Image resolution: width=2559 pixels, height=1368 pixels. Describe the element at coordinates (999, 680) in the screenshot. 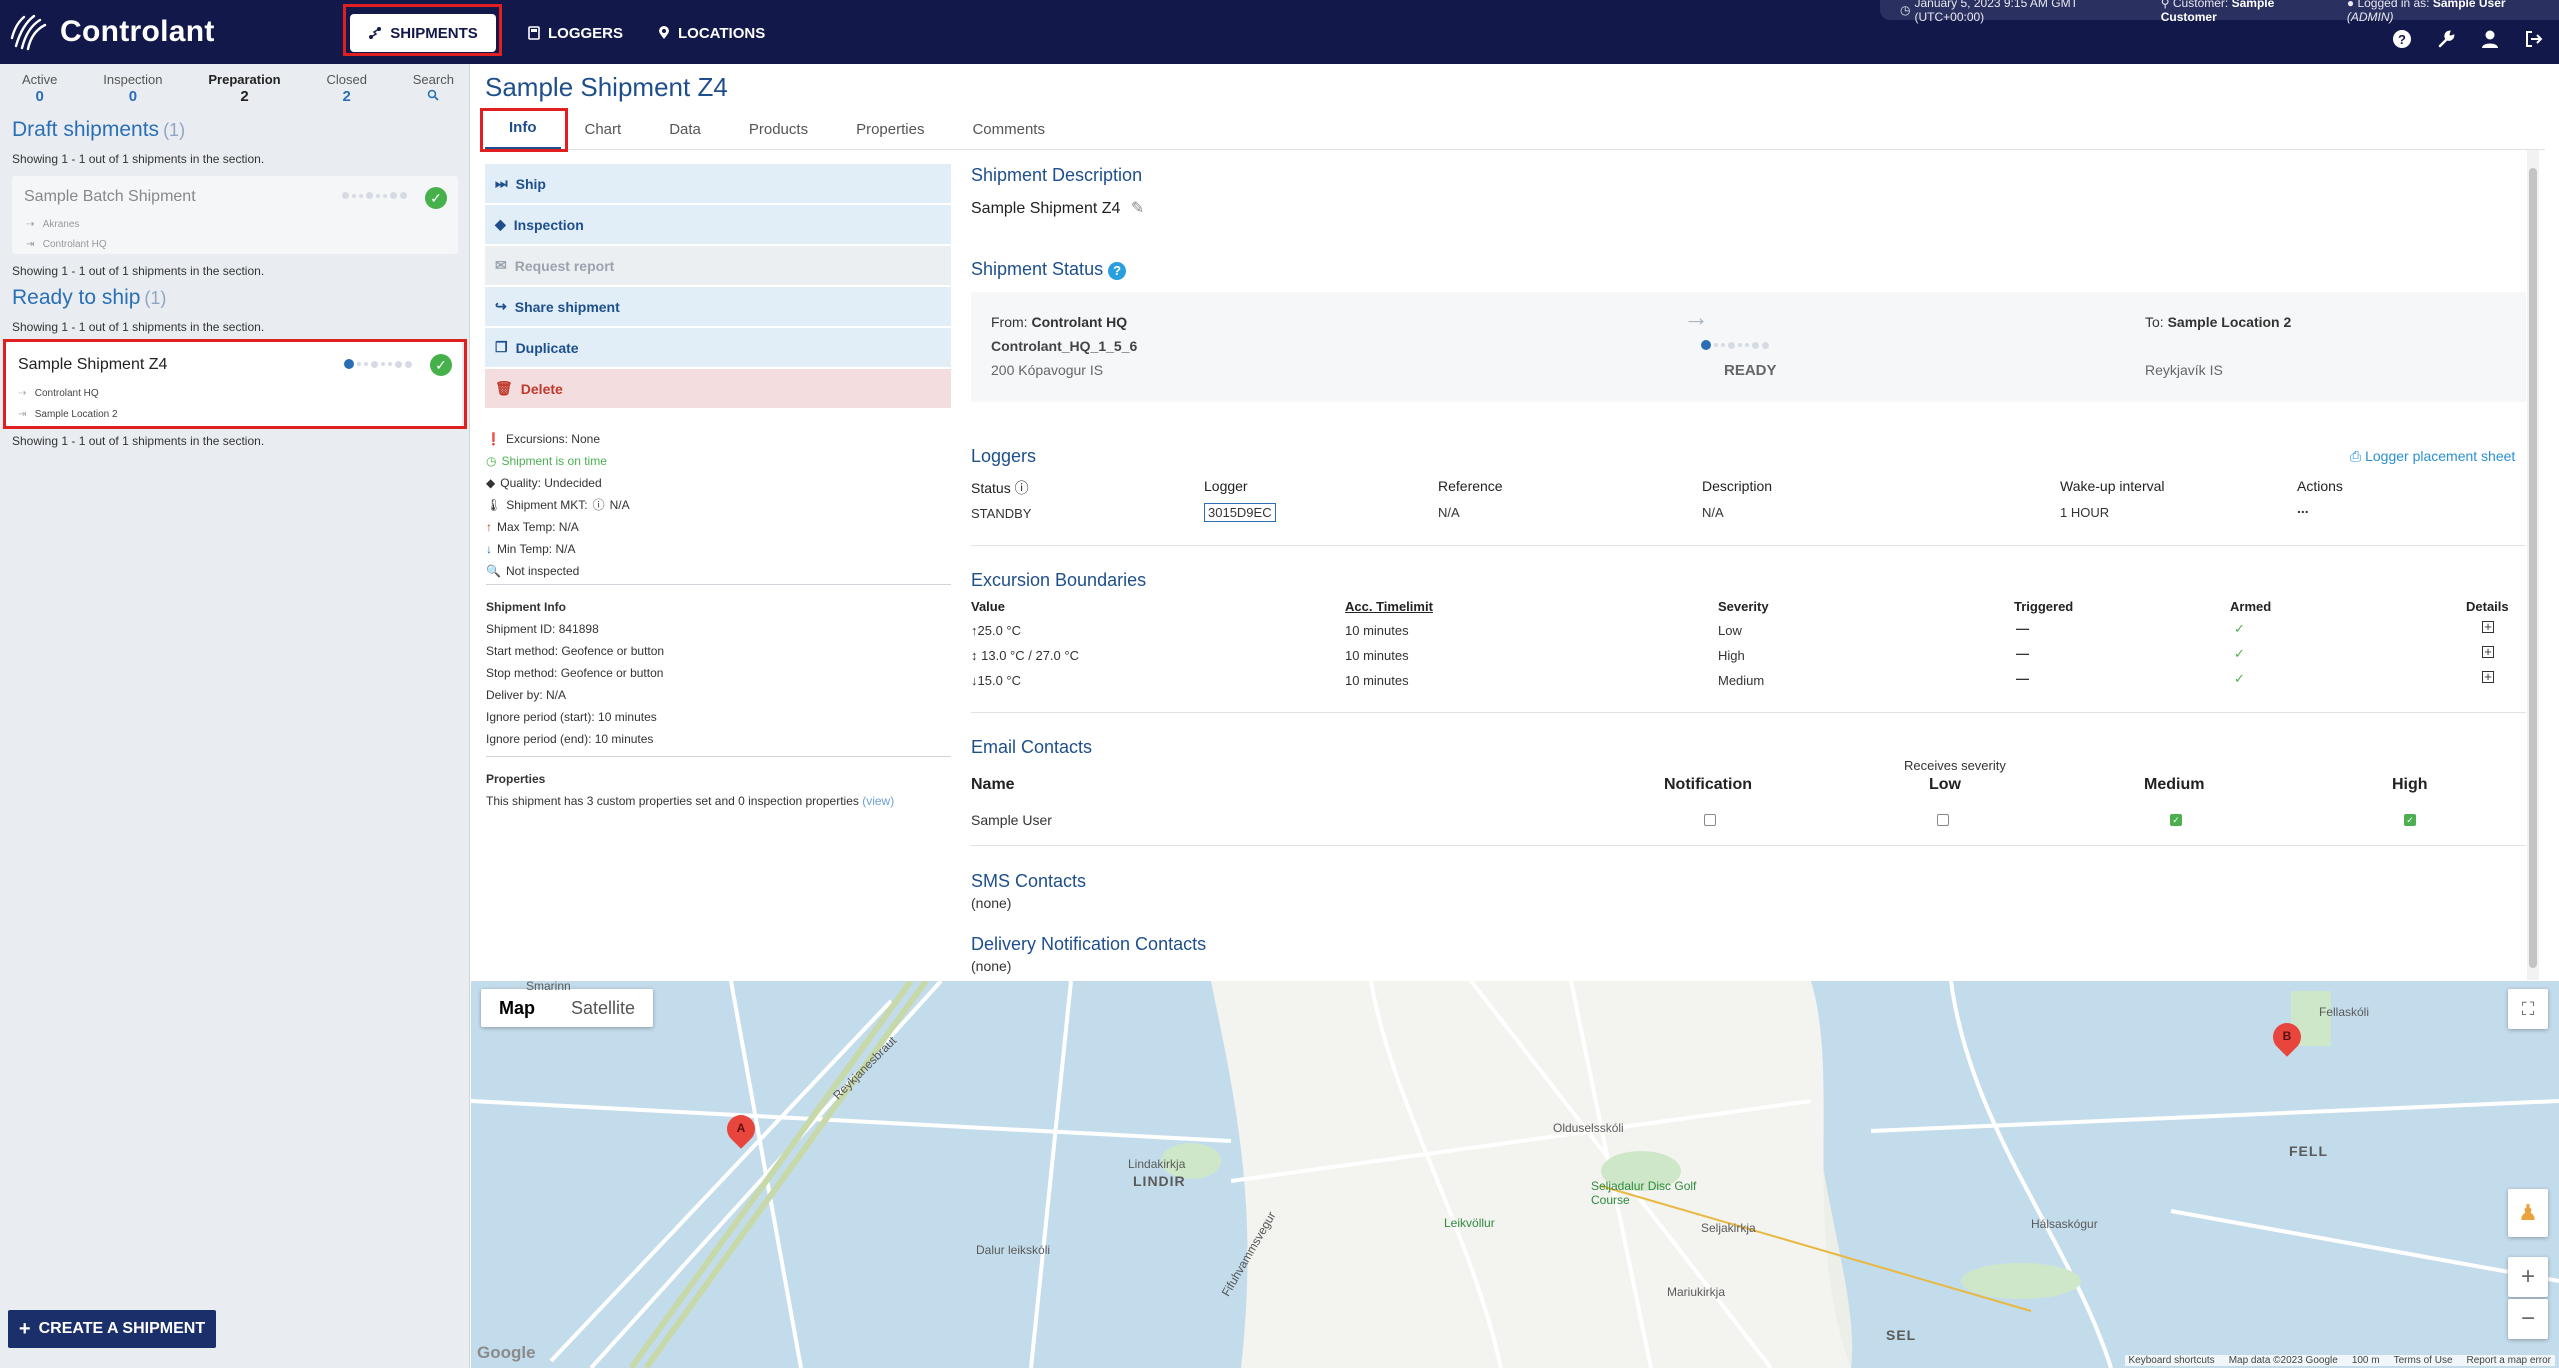

I see `excursion-value-text: 15.0 °C` at that location.